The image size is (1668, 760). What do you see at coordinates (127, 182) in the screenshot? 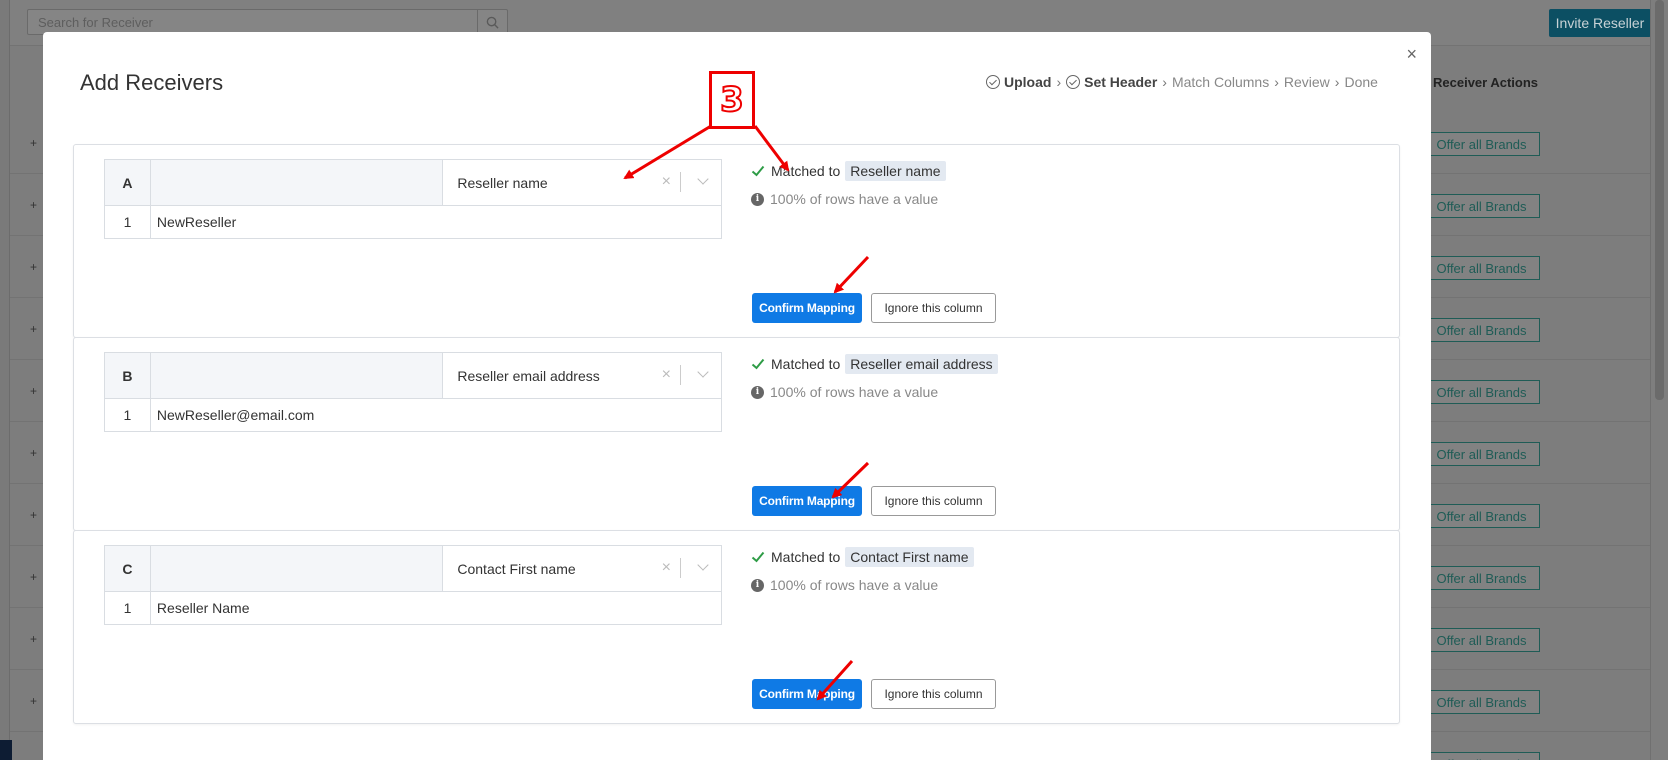
I see `column-letter: A` at bounding box center [127, 182].